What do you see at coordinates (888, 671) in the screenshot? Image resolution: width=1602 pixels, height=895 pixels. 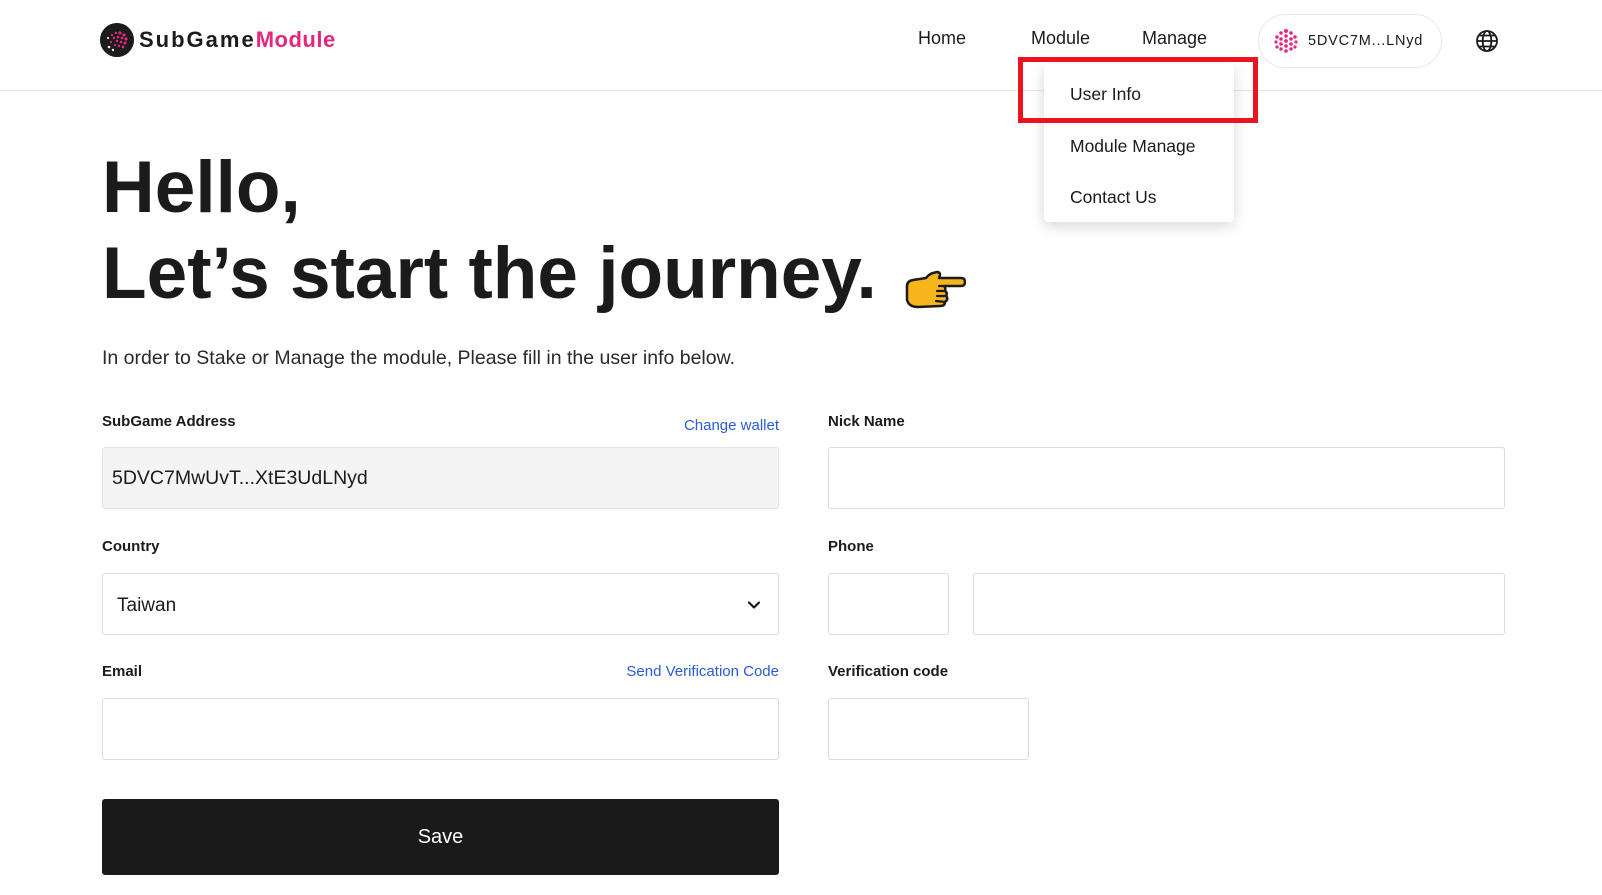 I see `verification-label: Verification code` at bounding box center [888, 671].